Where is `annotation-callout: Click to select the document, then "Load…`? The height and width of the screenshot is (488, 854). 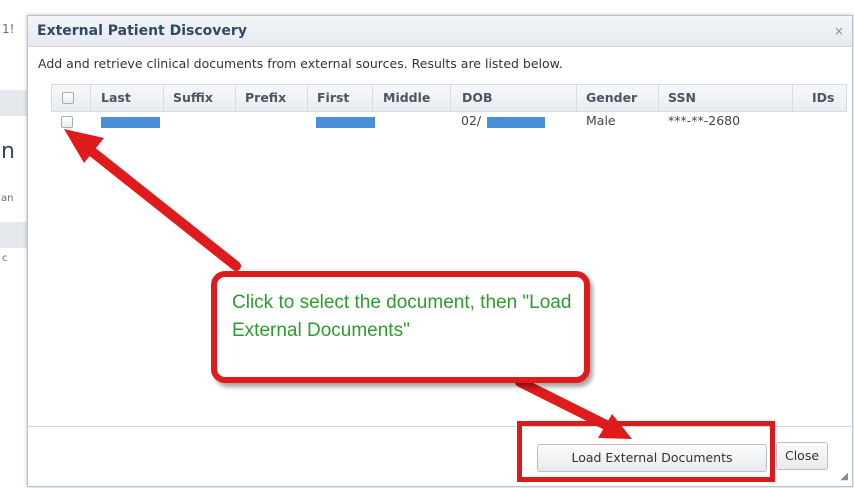 annotation-callout: Click to select the document, then "Load… is located at coordinates (400, 327).